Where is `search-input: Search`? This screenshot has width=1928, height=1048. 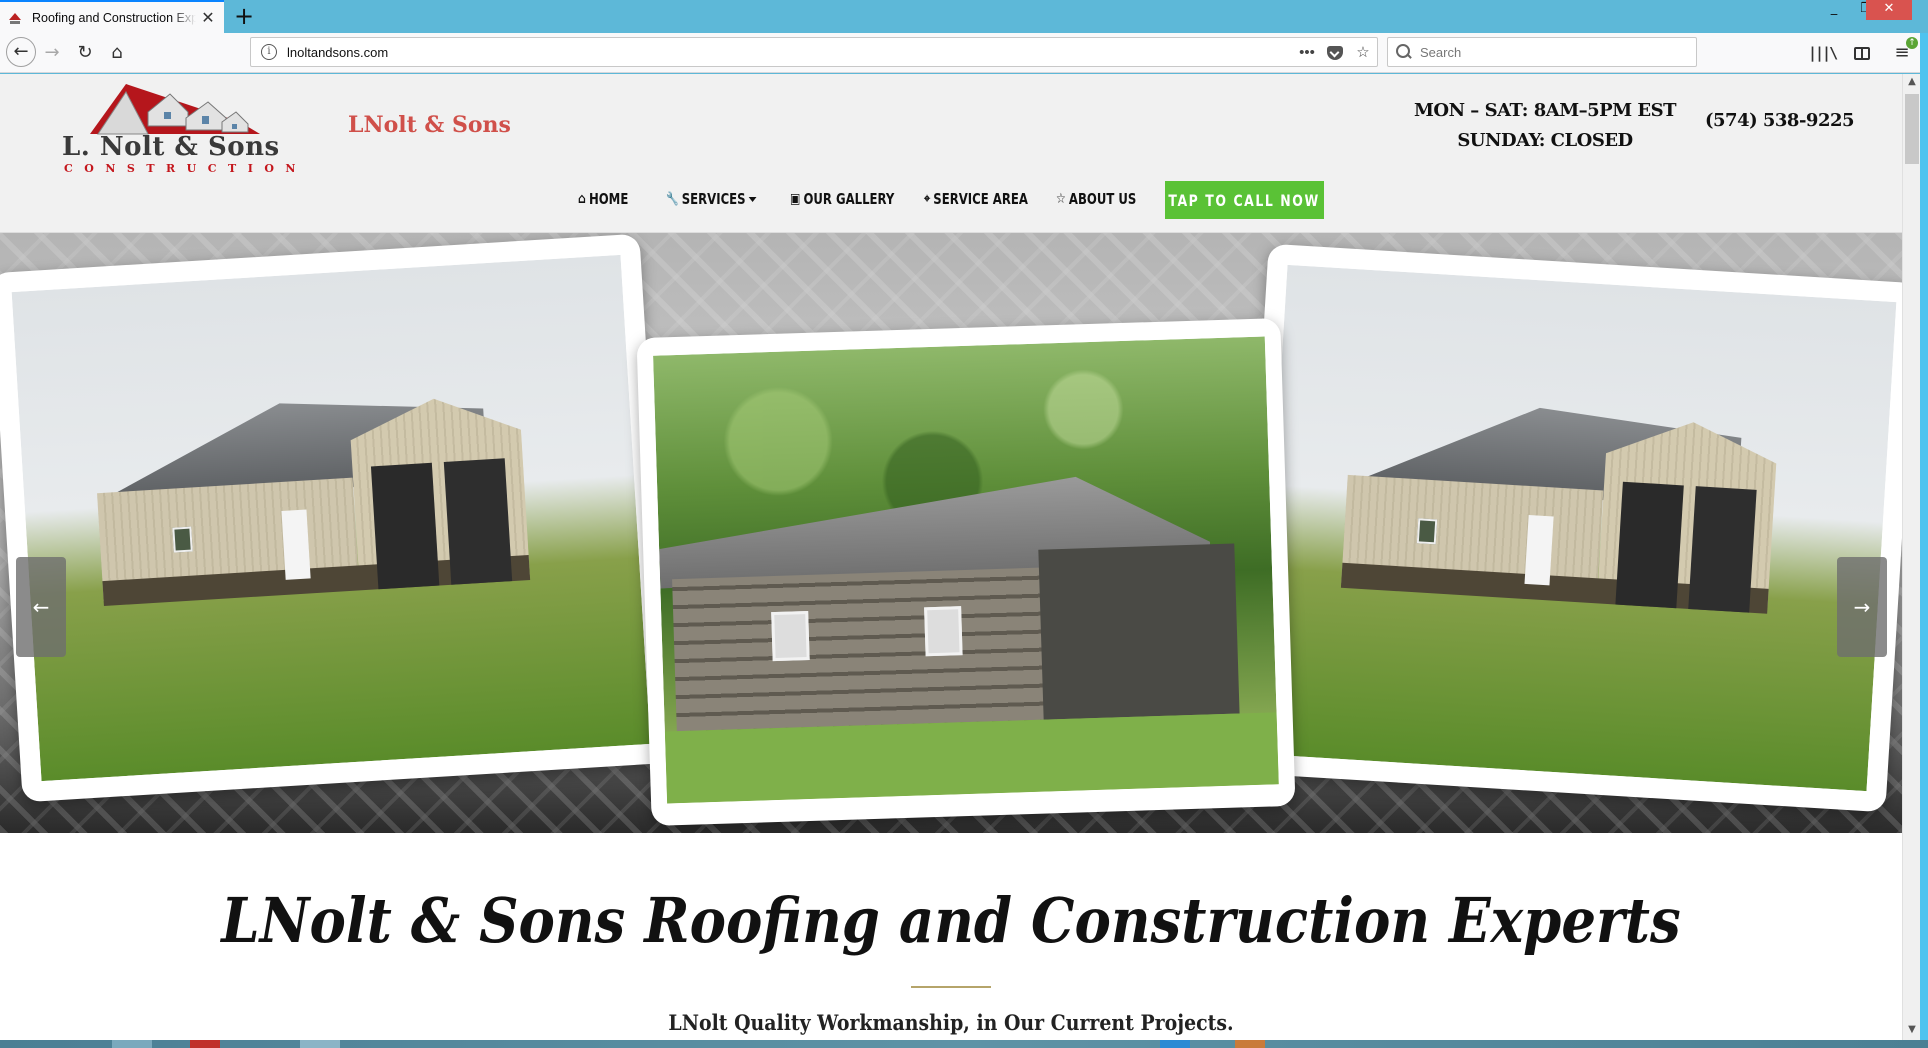 search-input: Search is located at coordinates (1542, 52).